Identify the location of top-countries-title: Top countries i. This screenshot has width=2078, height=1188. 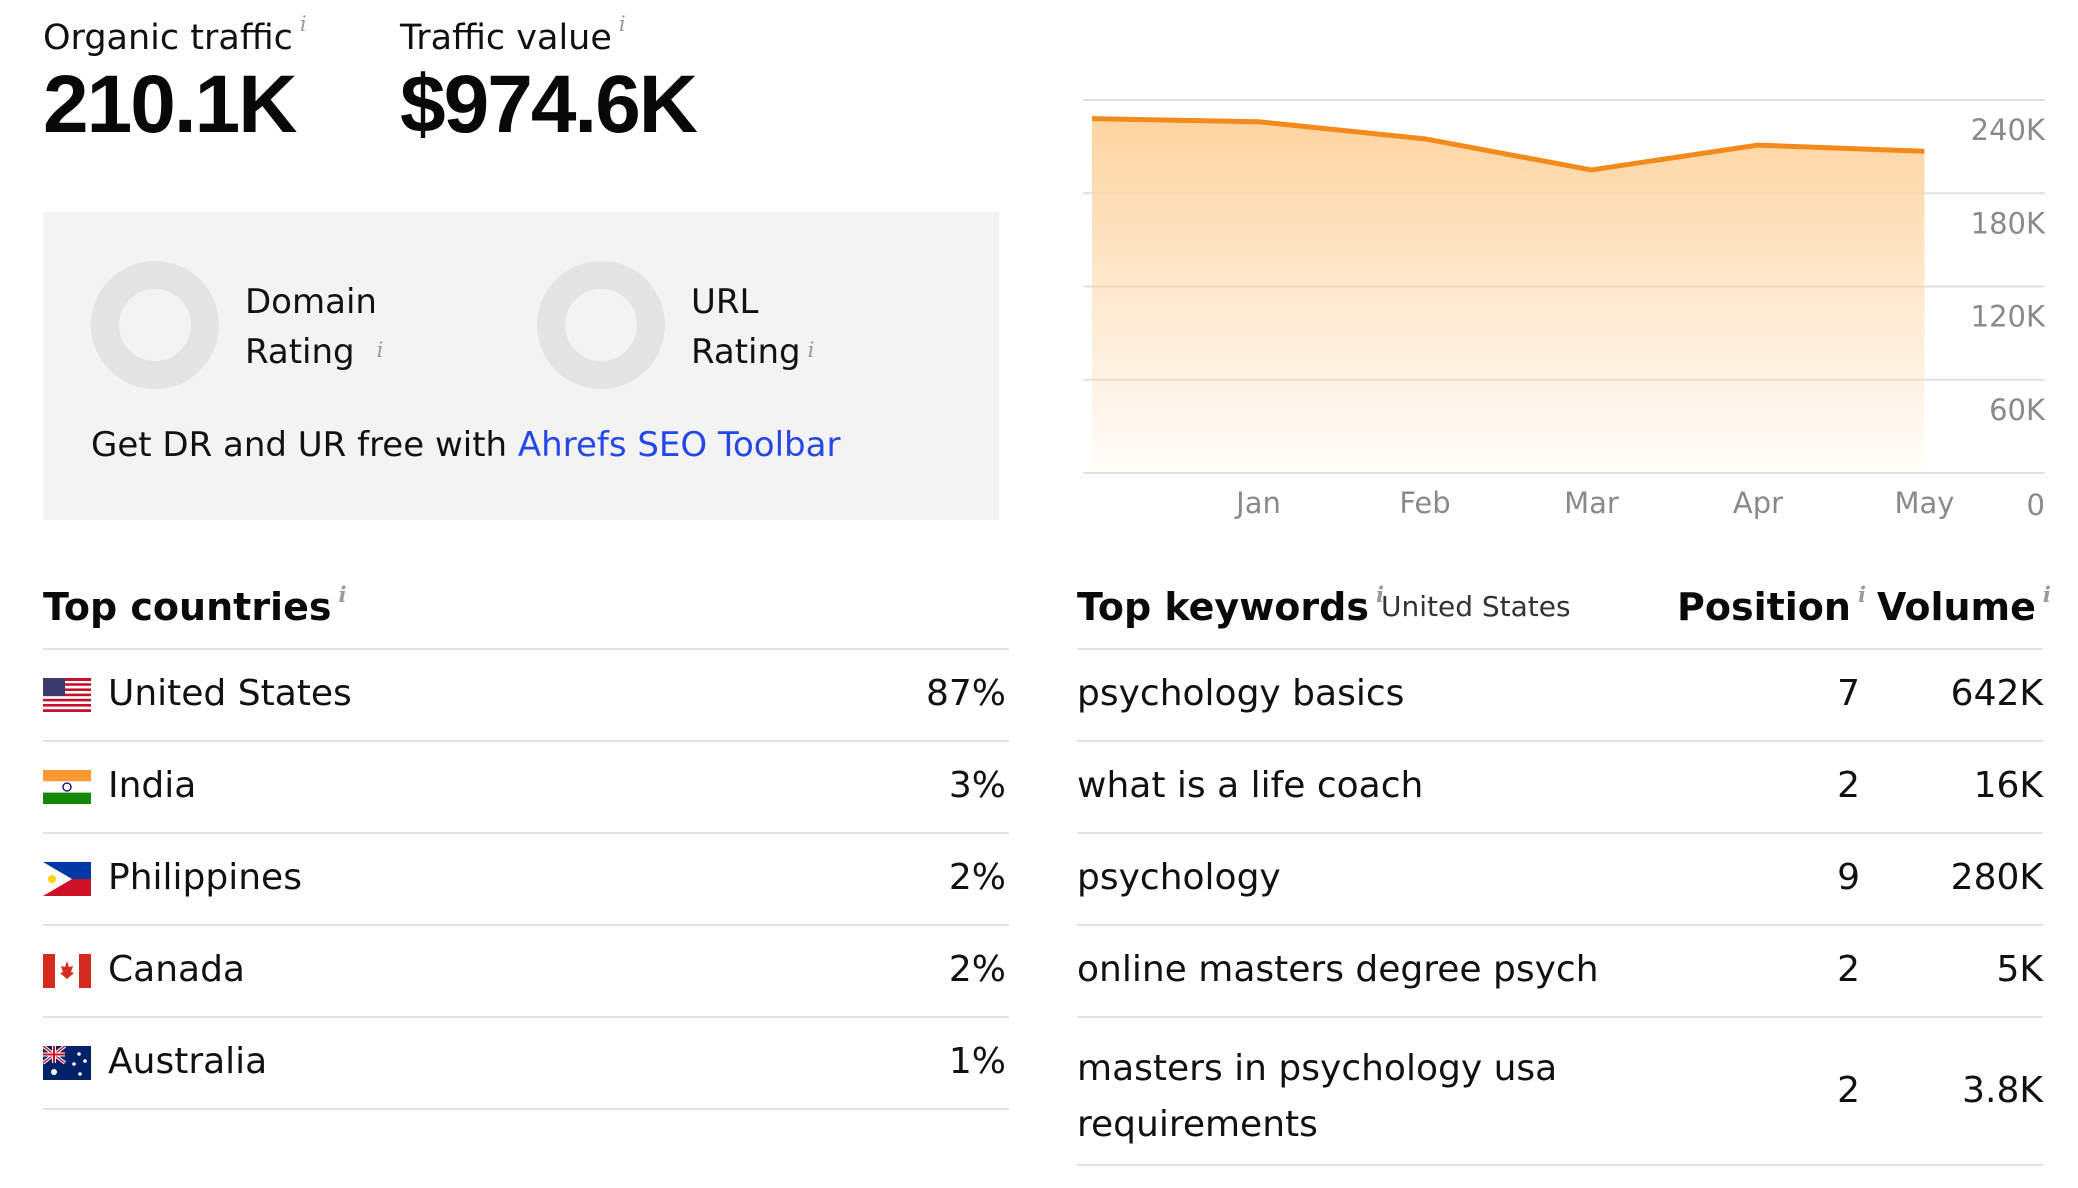
(195, 605).